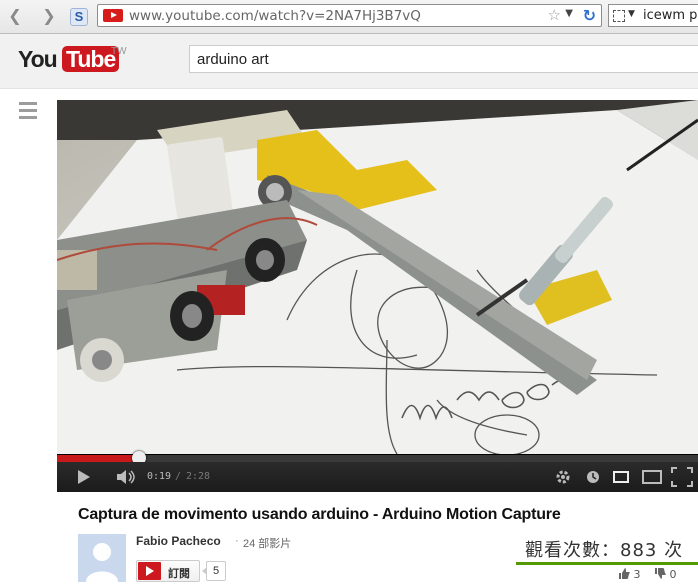  Describe the element at coordinates (593, 477) in the screenshot. I see `watch-later-icon` at that location.